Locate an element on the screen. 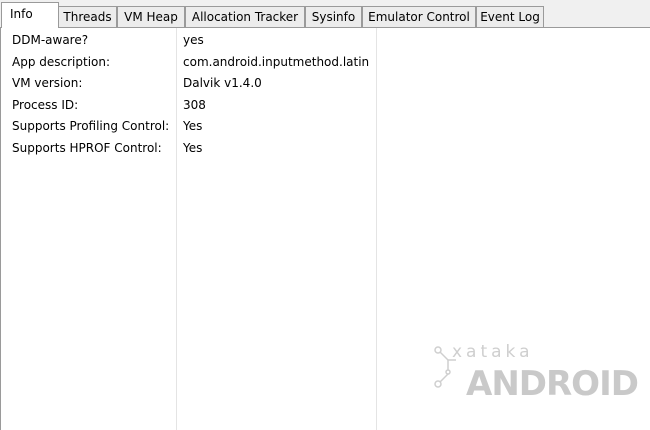 The image size is (650, 430). info-value-process-id: 308 is located at coordinates (194, 104).